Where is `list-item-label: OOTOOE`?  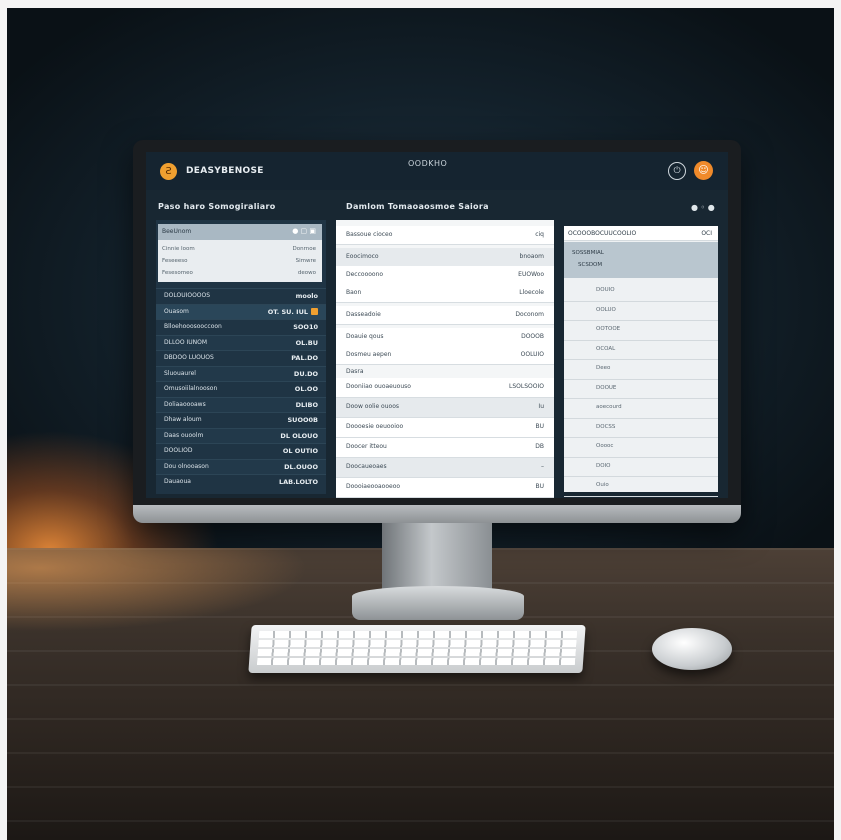
list-item-label: OOTOOE is located at coordinates (608, 329).